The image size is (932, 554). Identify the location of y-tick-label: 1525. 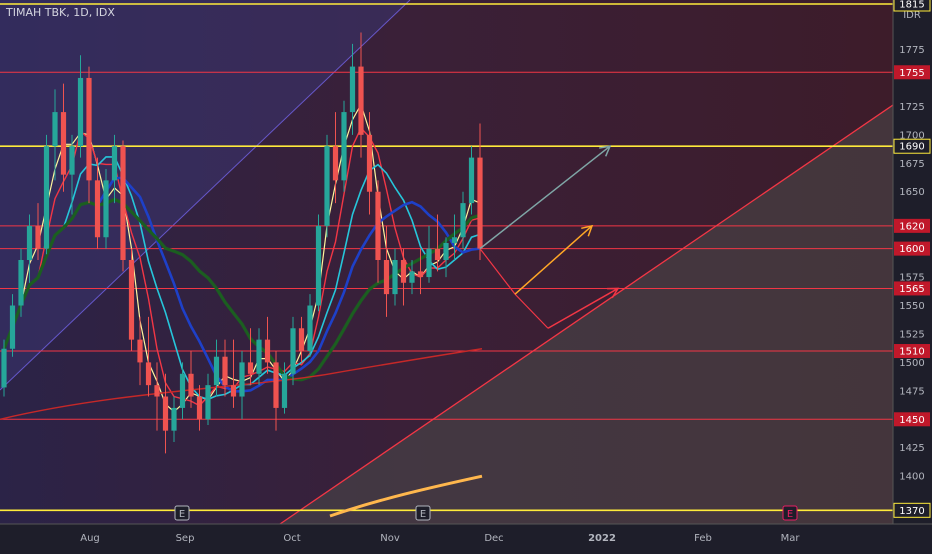
(911, 334).